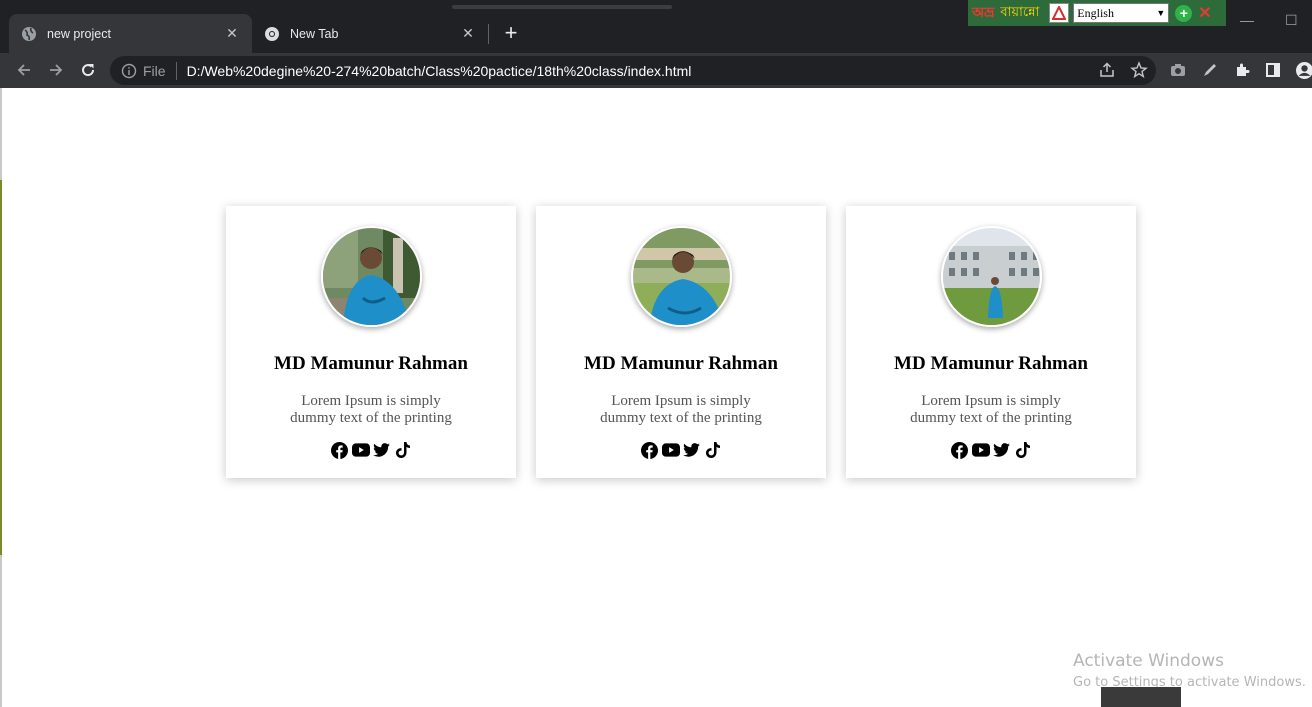  I want to click on avro-keyboard-bar: অভ্র বায়ান্নো English ▼ + ✕, so click(1097, 13).